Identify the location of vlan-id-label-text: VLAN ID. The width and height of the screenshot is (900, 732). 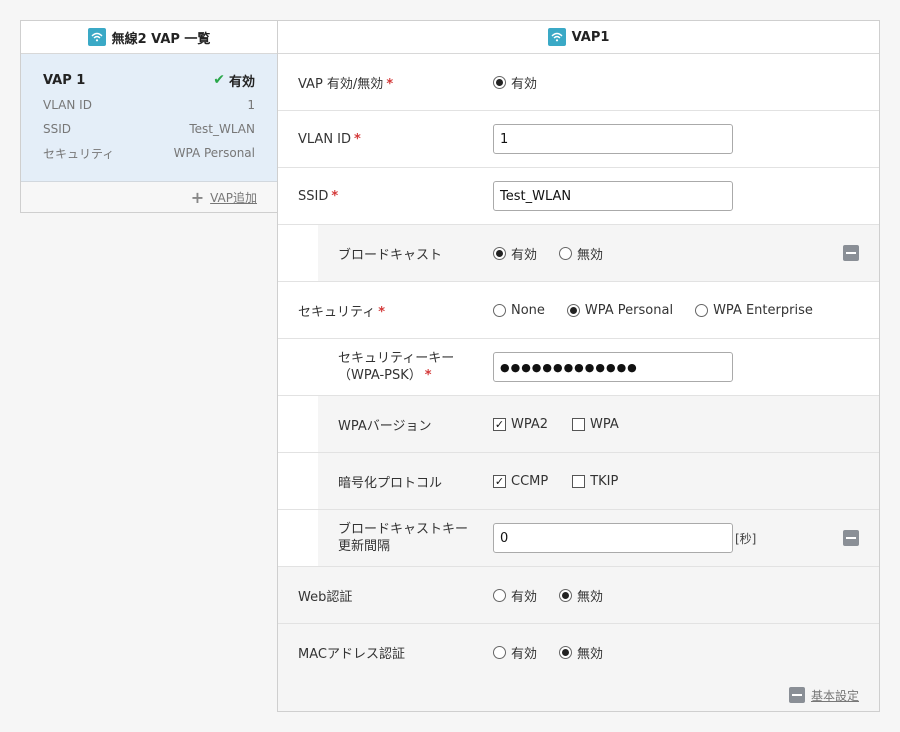
(325, 139).